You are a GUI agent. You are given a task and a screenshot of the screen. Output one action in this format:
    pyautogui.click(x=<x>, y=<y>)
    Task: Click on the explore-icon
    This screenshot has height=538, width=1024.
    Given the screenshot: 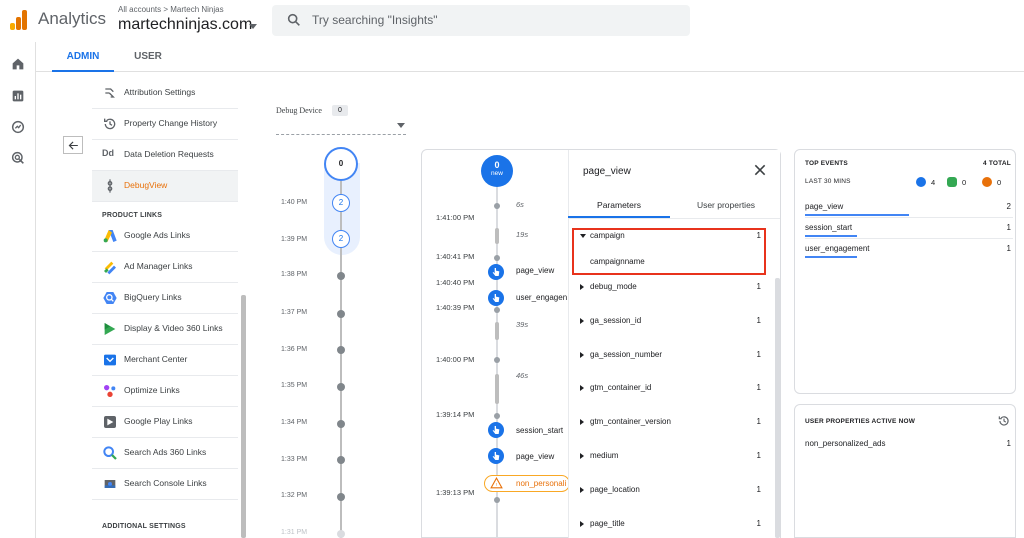 What is the action you would take?
    pyautogui.click(x=18, y=127)
    